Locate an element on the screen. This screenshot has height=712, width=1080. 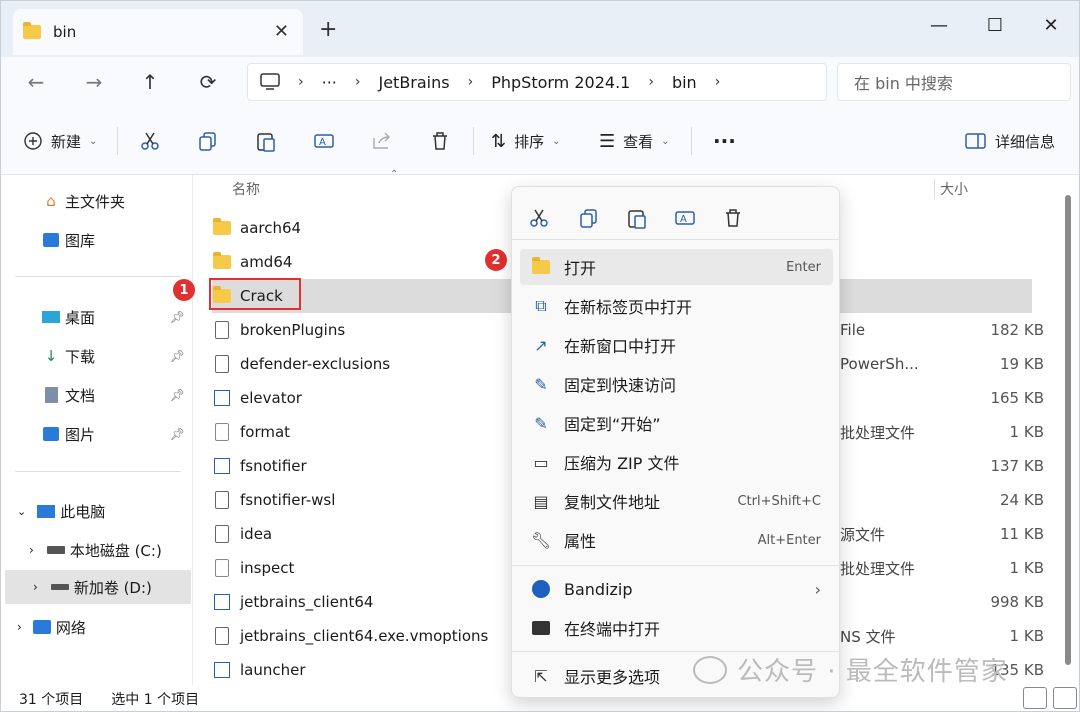
file-name: format is located at coordinates (265, 432).